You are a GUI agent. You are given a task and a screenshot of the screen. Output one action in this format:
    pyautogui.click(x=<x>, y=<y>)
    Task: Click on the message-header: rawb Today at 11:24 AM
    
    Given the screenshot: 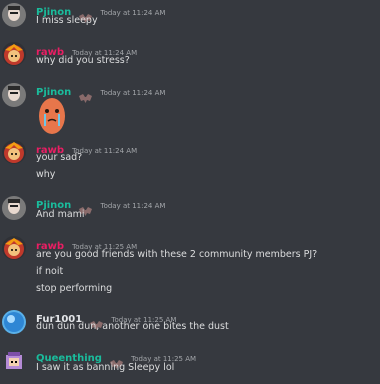 What is the action you would take?
    pyautogui.click(x=86, y=50)
    